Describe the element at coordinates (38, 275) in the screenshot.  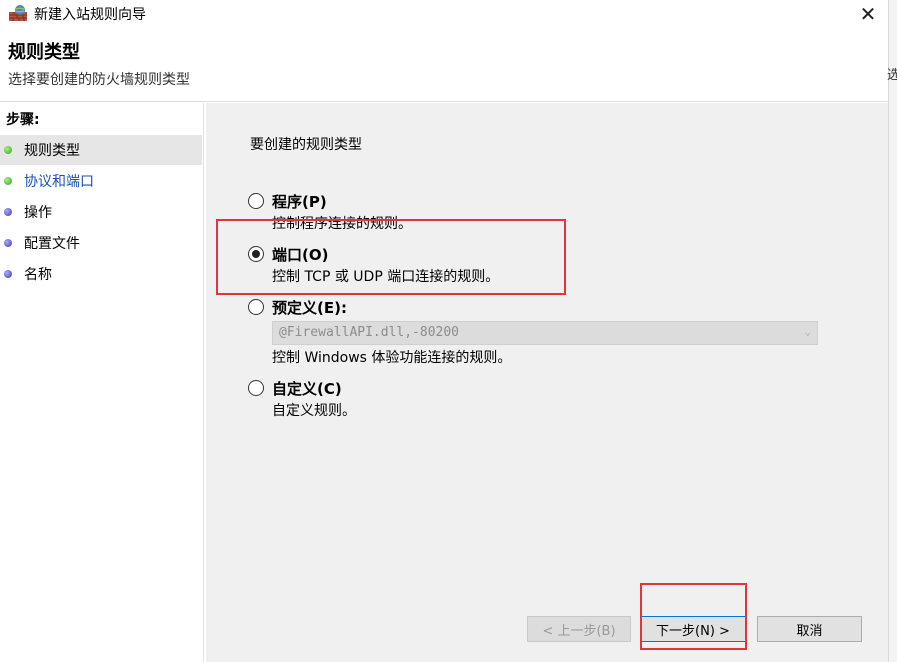
I see `step-label: 名称` at that location.